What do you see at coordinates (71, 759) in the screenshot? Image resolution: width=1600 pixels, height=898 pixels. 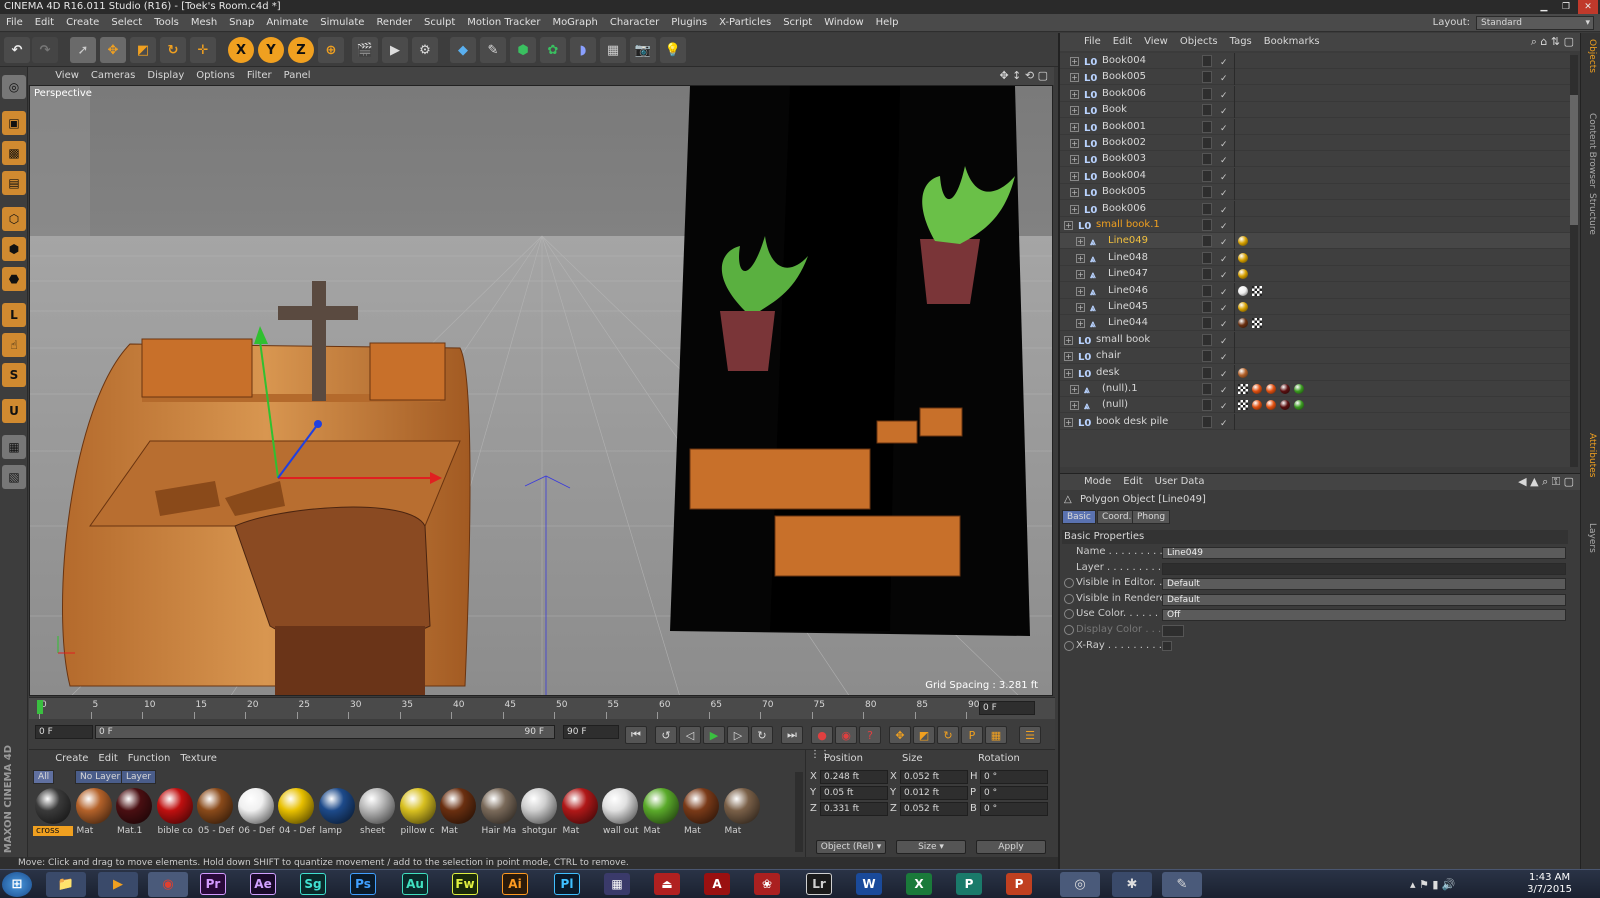 I see `material-menu-create: Create` at bounding box center [71, 759].